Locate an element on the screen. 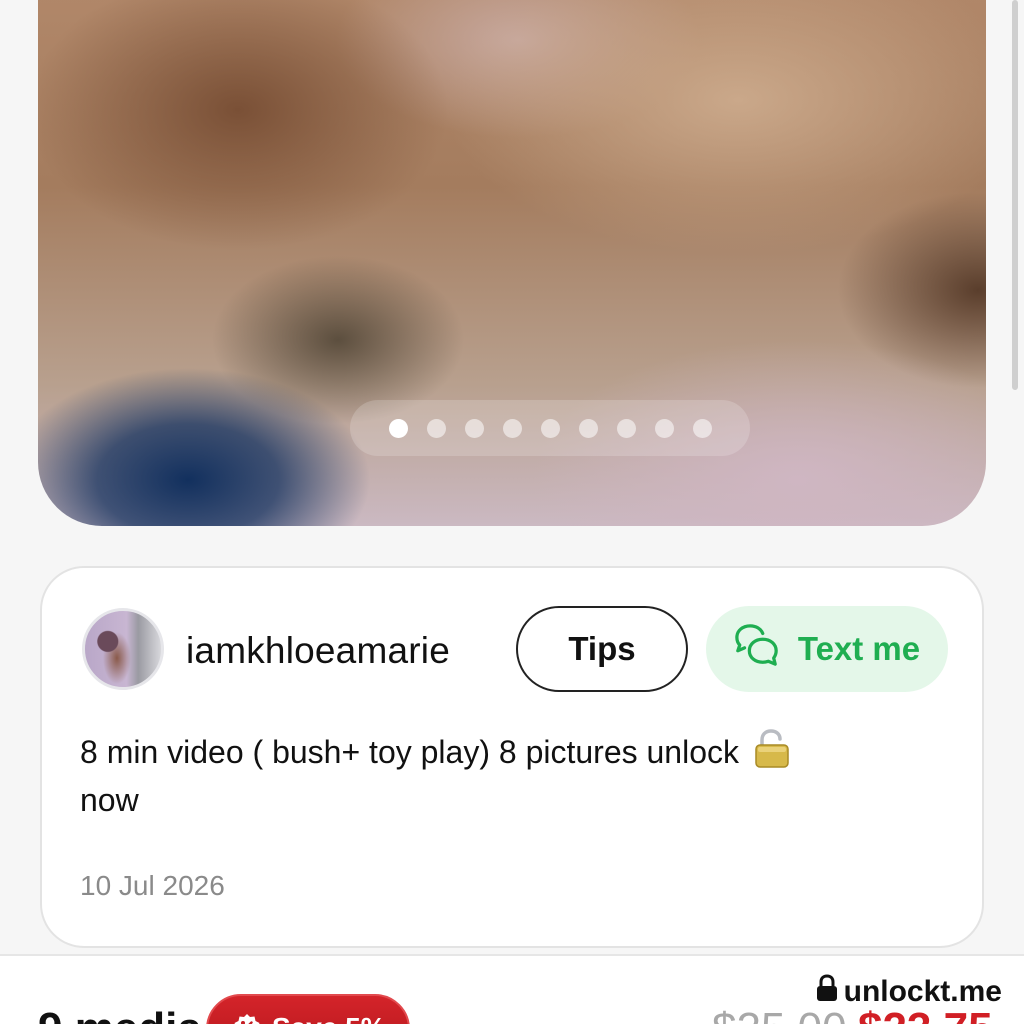 The height and width of the screenshot is (1024, 1024). username: iamkhloeamarie is located at coordinates (318, 651).